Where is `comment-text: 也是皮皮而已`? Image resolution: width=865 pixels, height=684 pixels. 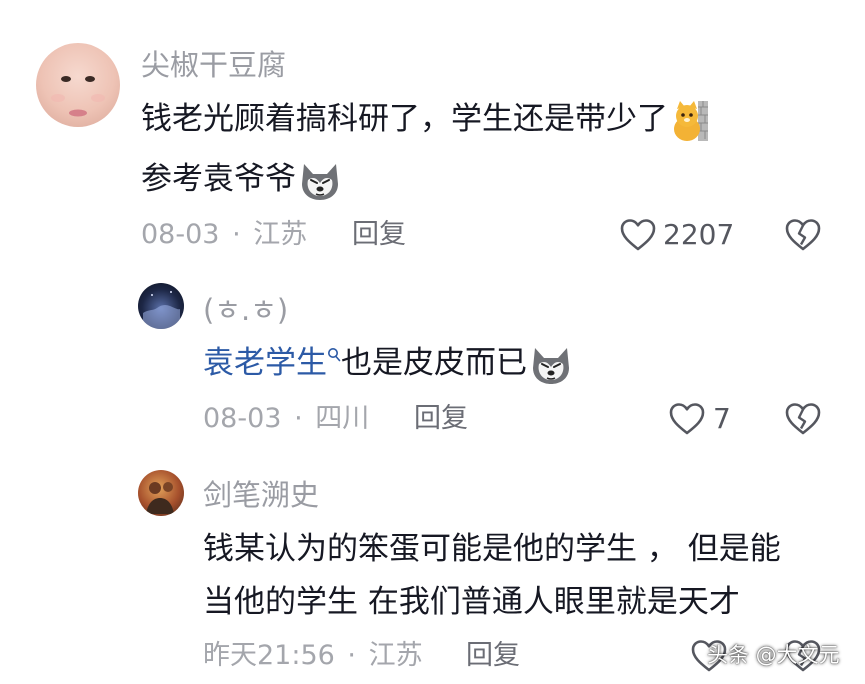
comment-text: 也是皮皮而已 is located at coordinates (434, 363).